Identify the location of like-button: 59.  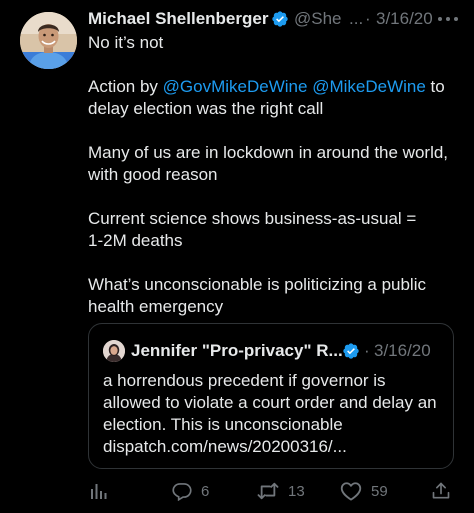
(364, 491).